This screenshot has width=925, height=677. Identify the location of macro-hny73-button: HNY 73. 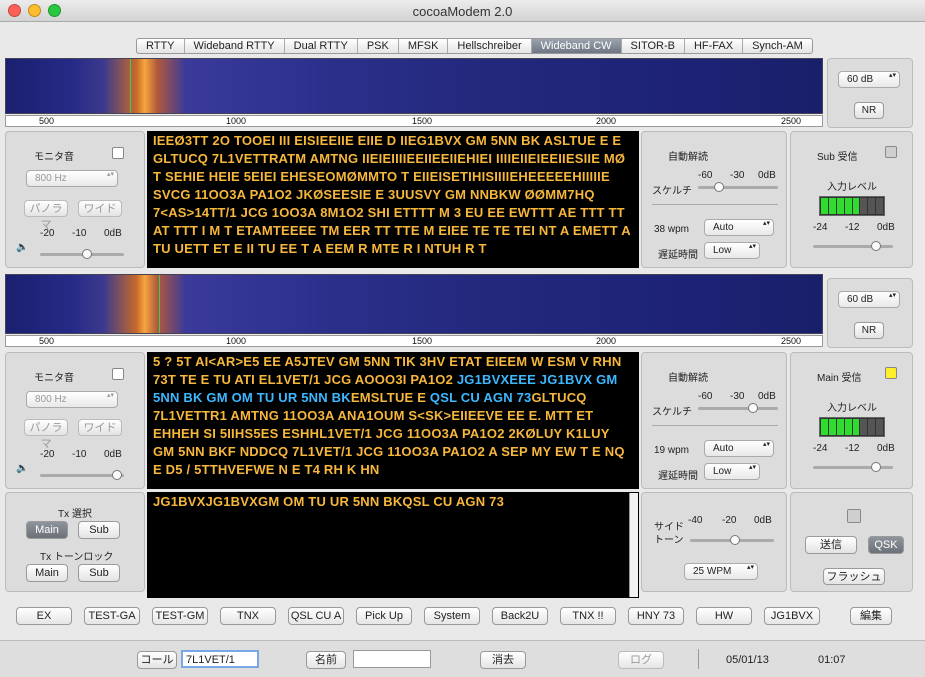
(656, 616).